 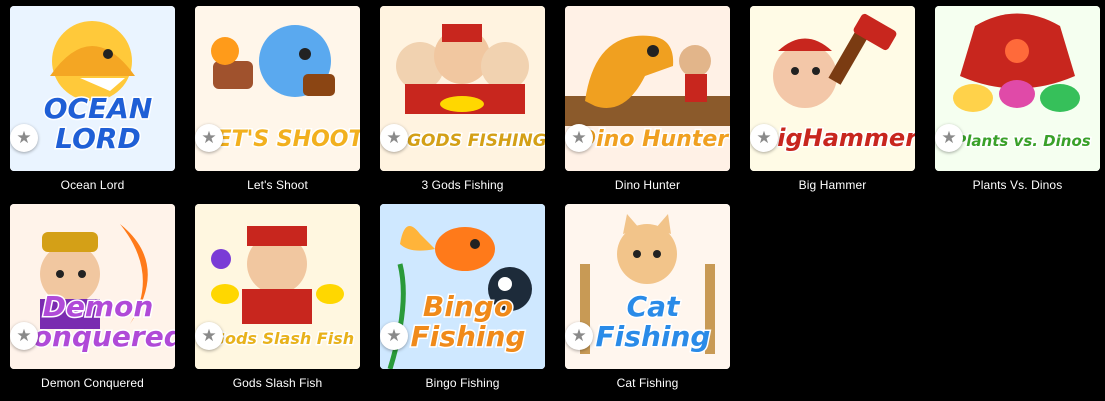 What do you see at coordinates (277, 185) in the screenshot?
I see `game-title: Let's Shoot` at bounding box center [277, 185].